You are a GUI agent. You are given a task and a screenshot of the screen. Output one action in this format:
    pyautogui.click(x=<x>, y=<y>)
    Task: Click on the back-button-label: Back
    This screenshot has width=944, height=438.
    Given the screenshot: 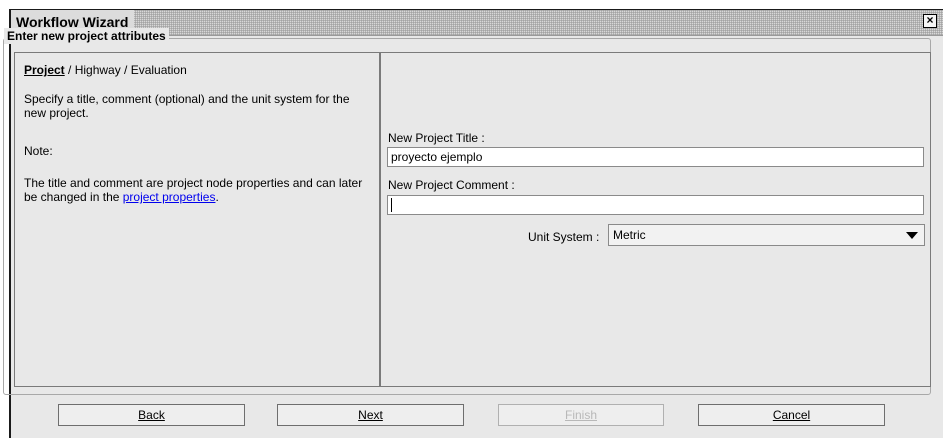 What is the action you would take?
    pyautogui.click(x=151, y=415)
    